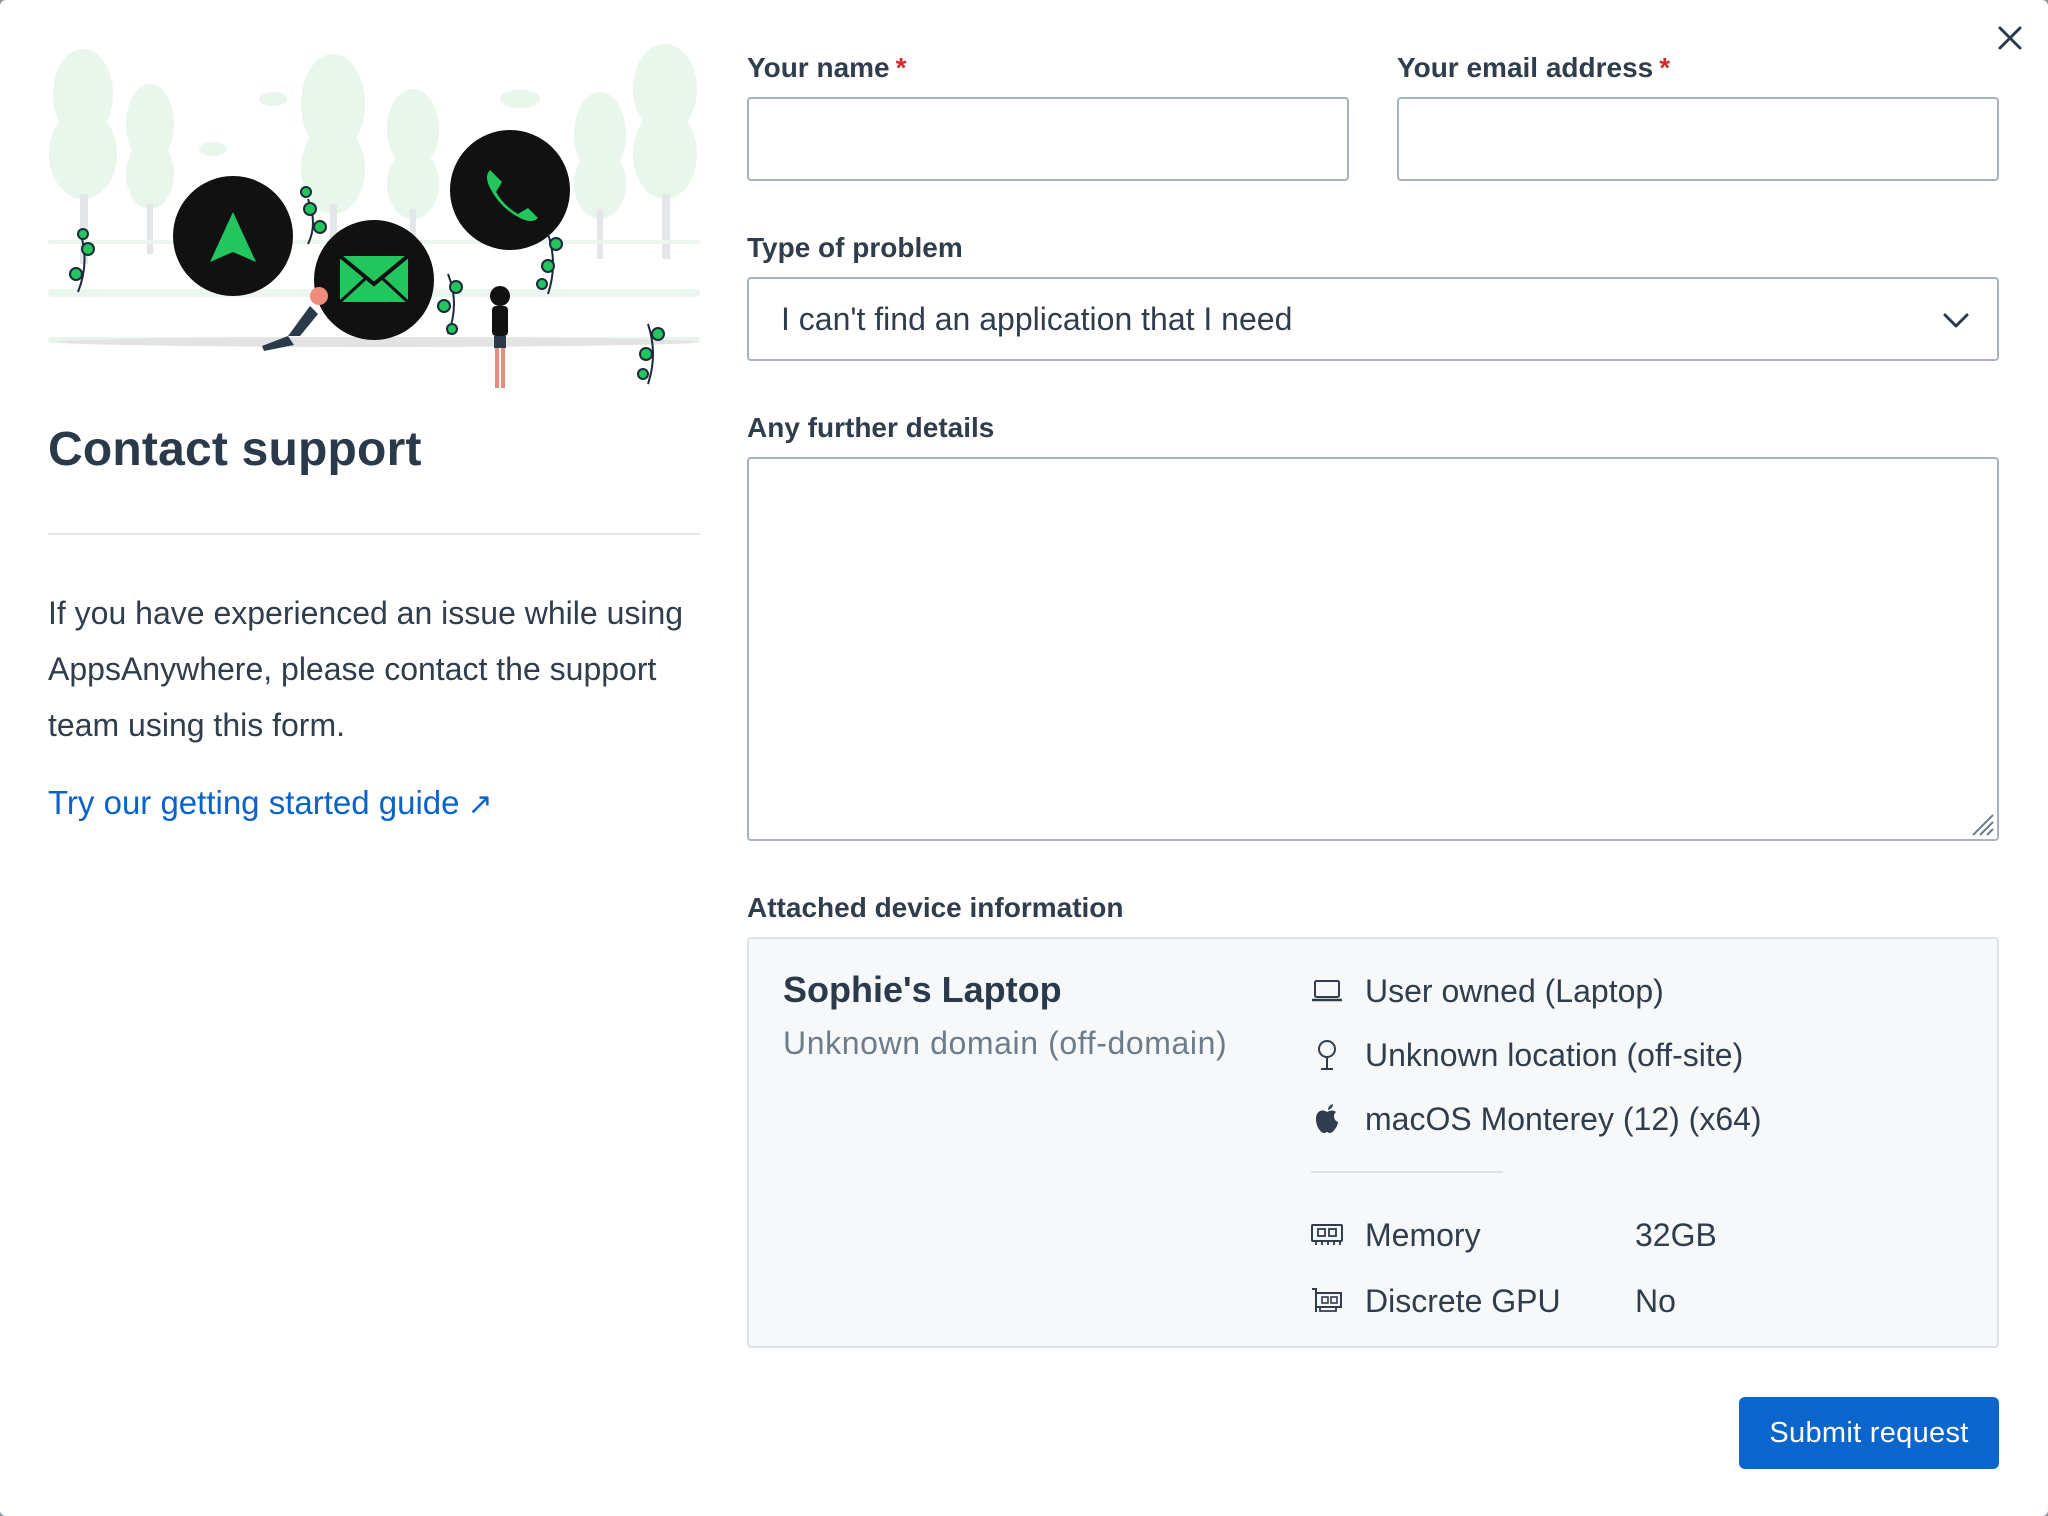  Describe the element at coordinates (1048, 139) in the screenshot. I see `name-field` at that location.